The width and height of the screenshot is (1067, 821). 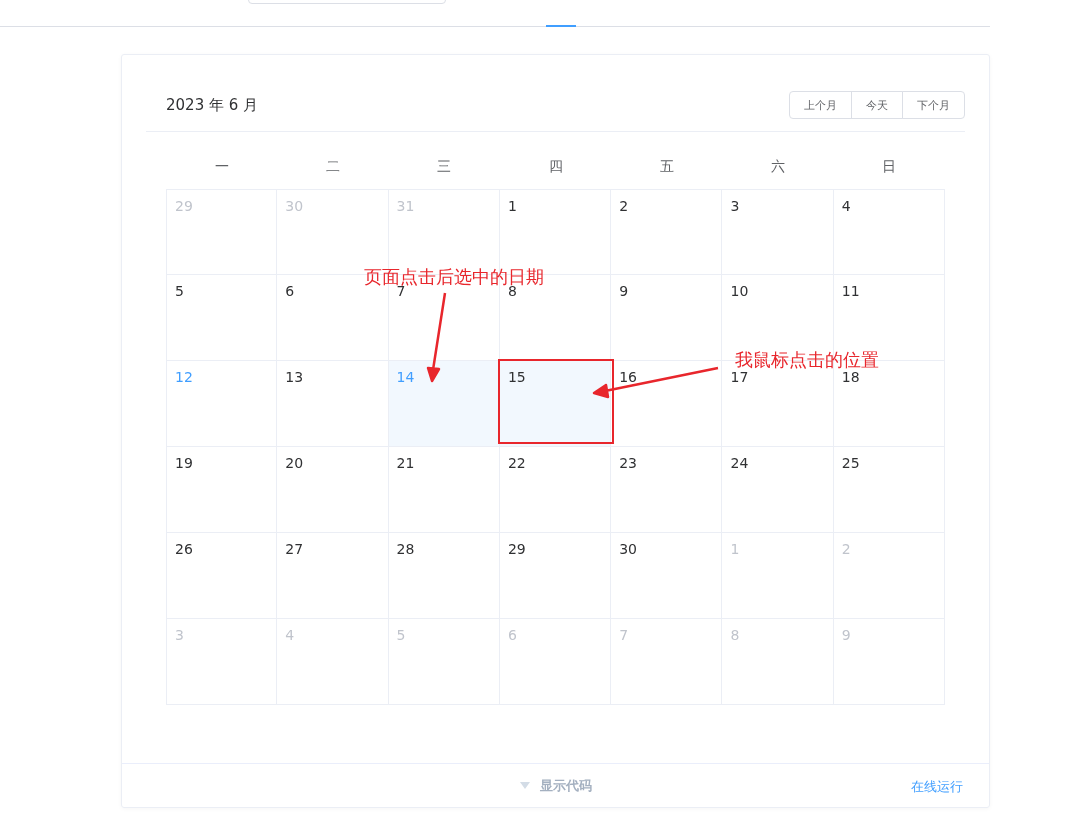 I want to click on date-cell: 19, so click(x=222, y=490).